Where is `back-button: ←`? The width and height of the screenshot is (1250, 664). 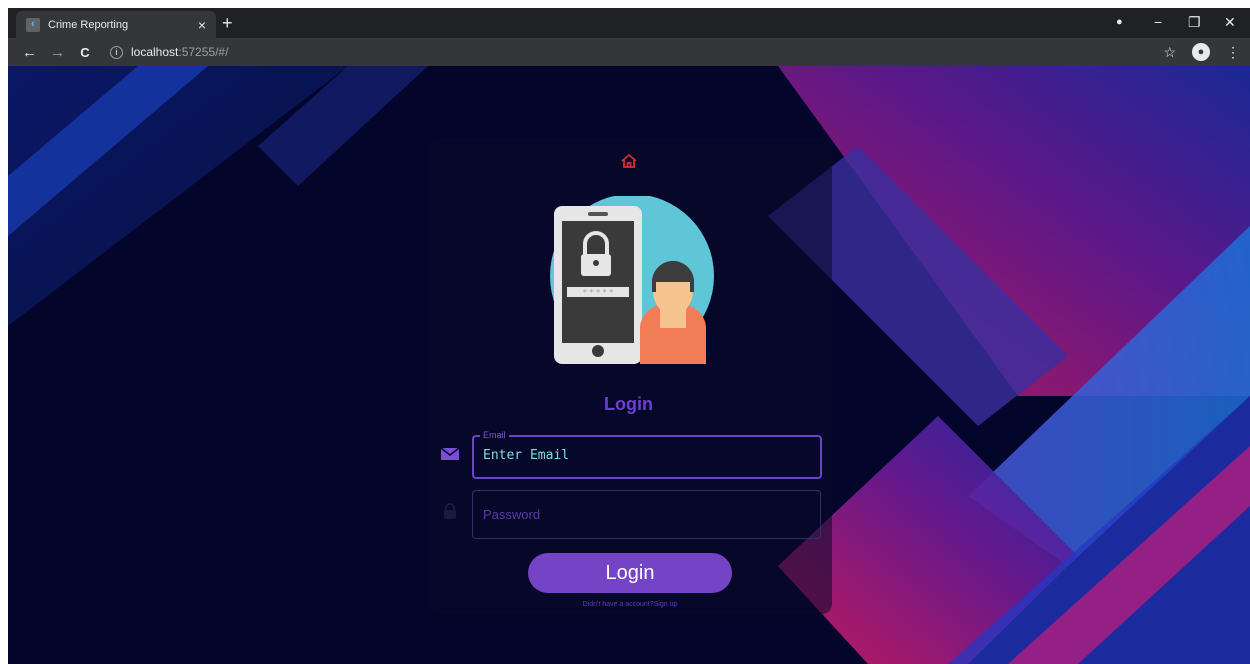
back-button: ← is located at coordinates (29, 52).